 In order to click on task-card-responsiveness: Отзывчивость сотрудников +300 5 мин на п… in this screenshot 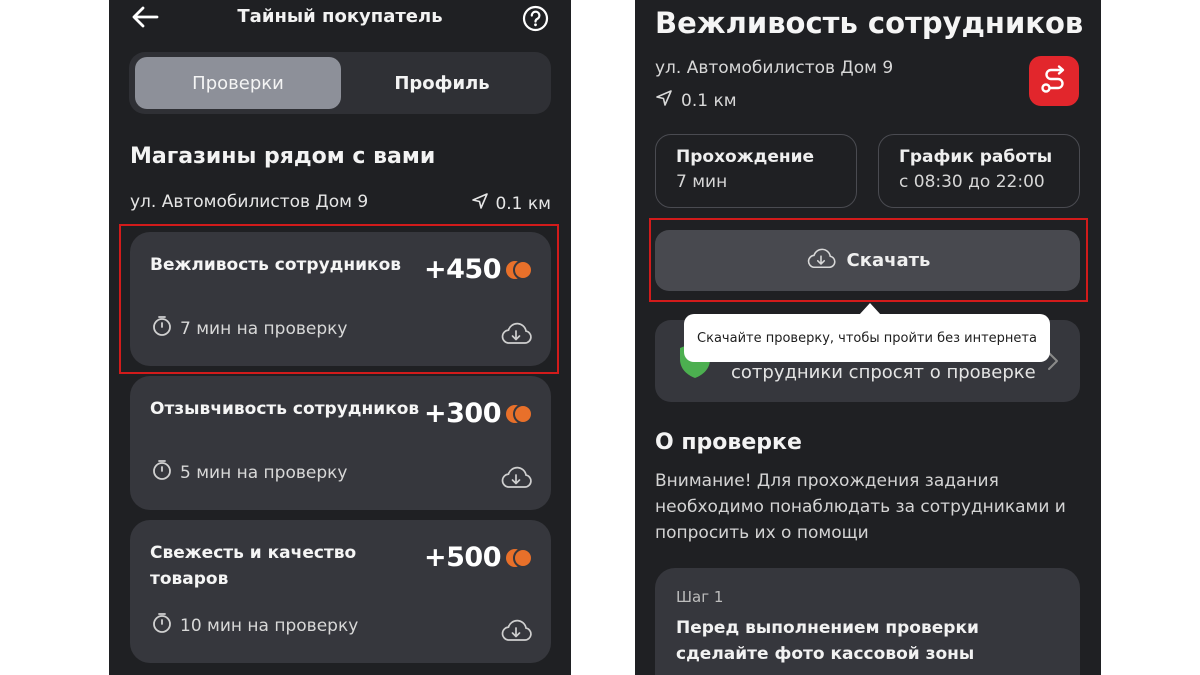, I will do `click(340, 443)`.